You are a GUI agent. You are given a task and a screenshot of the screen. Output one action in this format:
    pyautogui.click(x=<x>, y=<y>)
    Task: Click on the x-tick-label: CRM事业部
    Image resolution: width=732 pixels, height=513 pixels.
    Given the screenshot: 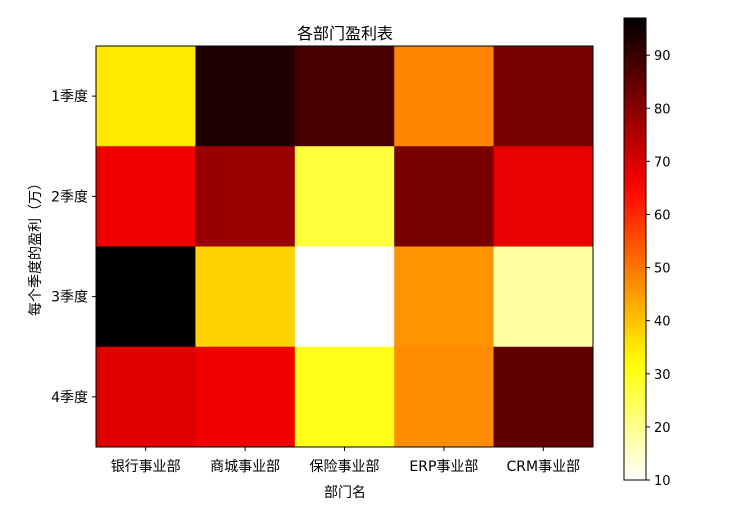 What is the action you would take?
    pyautogui.click(x=544, y=467)
    